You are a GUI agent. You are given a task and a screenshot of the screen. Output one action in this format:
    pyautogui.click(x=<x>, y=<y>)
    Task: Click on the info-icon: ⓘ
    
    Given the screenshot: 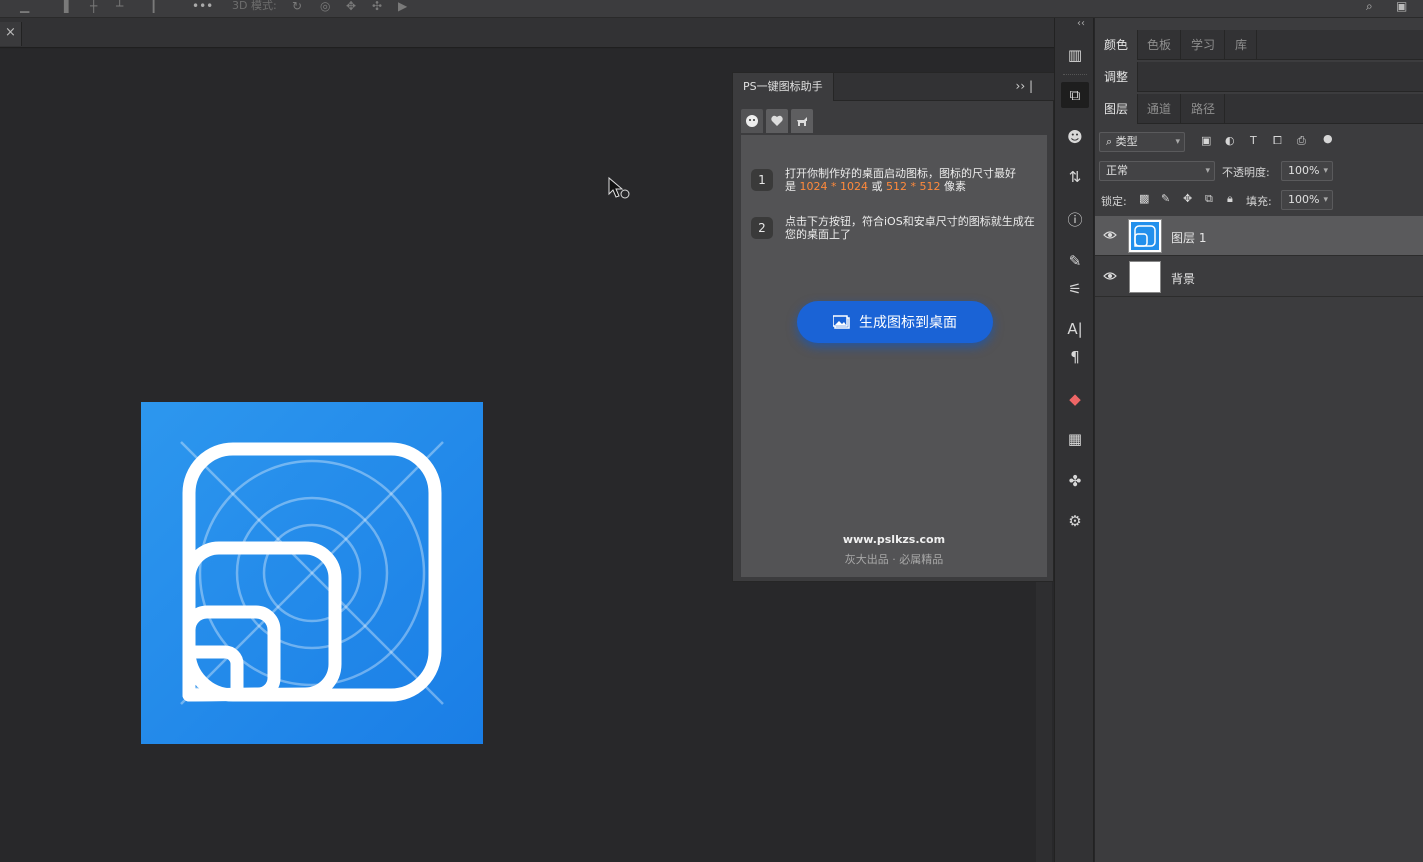 What is the action you would take?
    pyautogui.click(x=1075, y=219)
    